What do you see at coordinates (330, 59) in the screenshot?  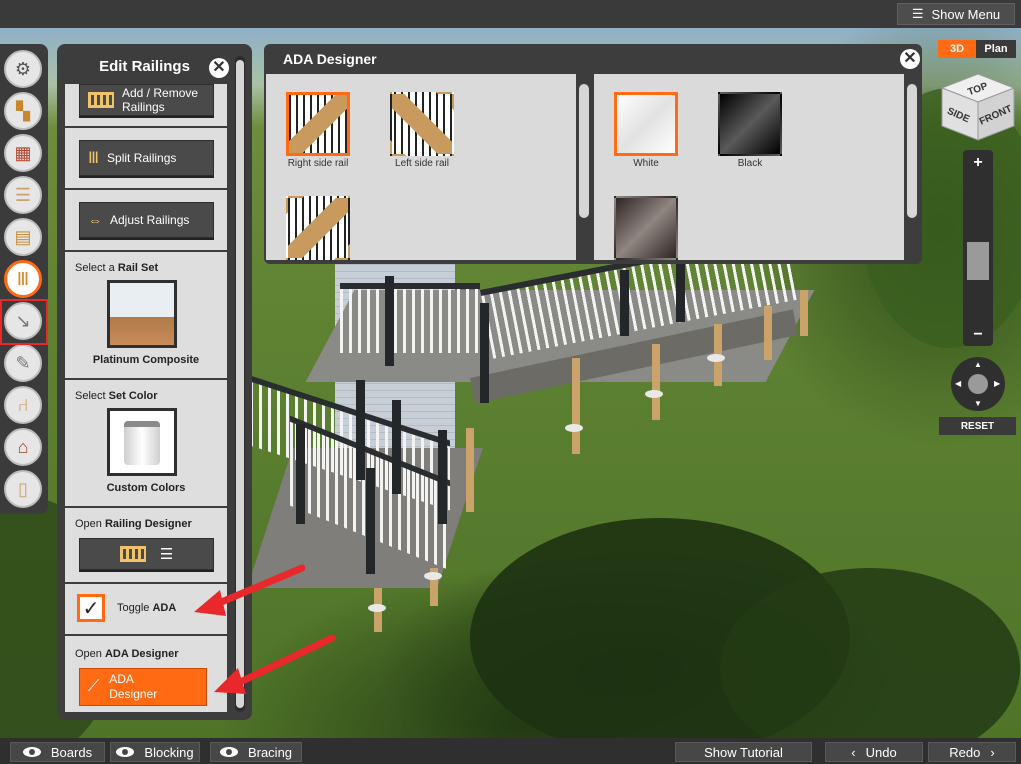 I see `ada-designer-title: ADA Designer` at bounding box center [330, 59].